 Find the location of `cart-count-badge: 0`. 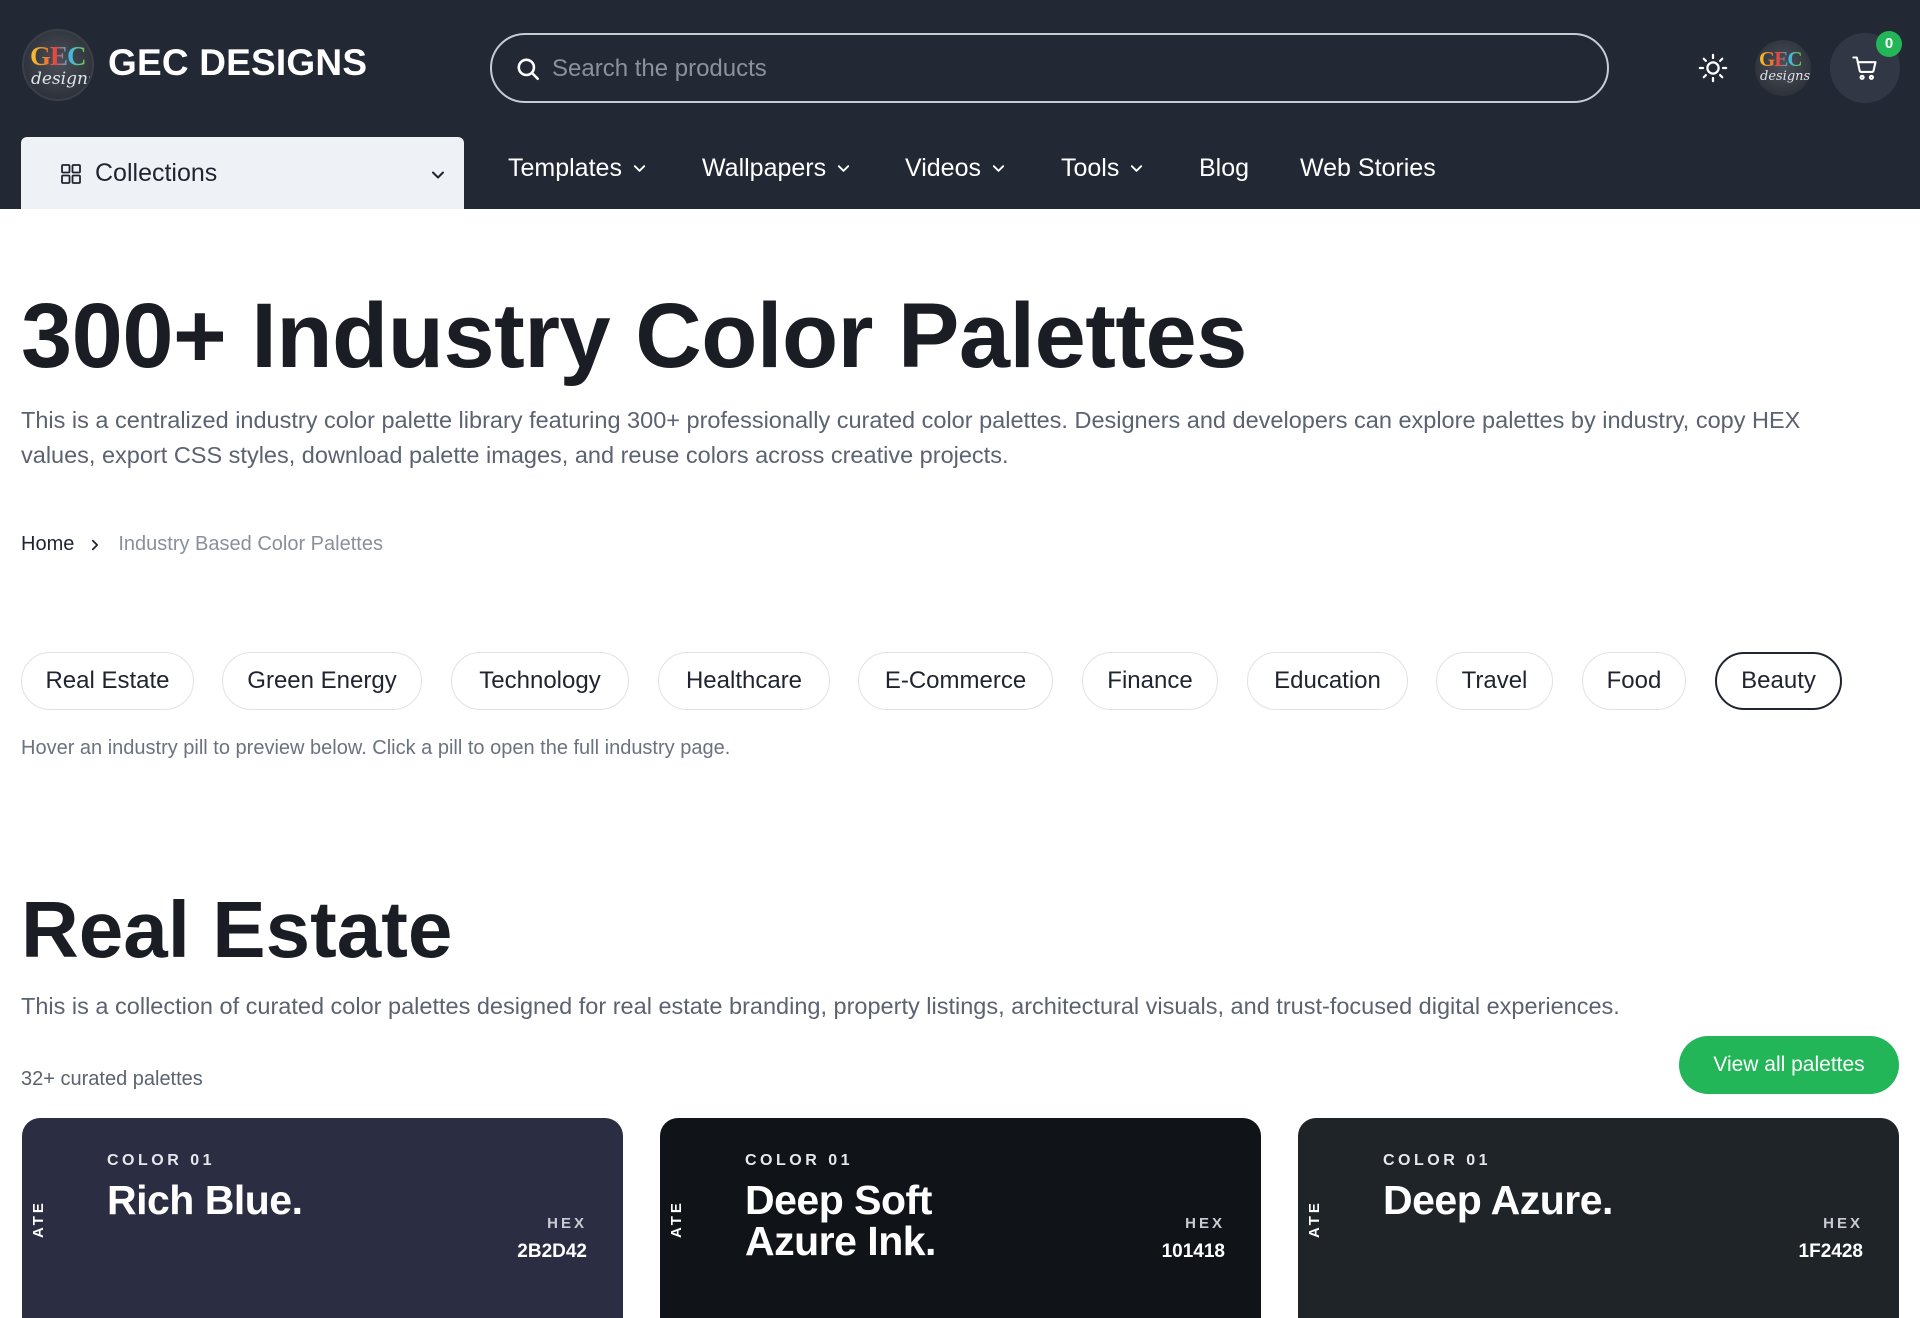

cart-count-badge: 0 is located at coordinates (1889, 44).